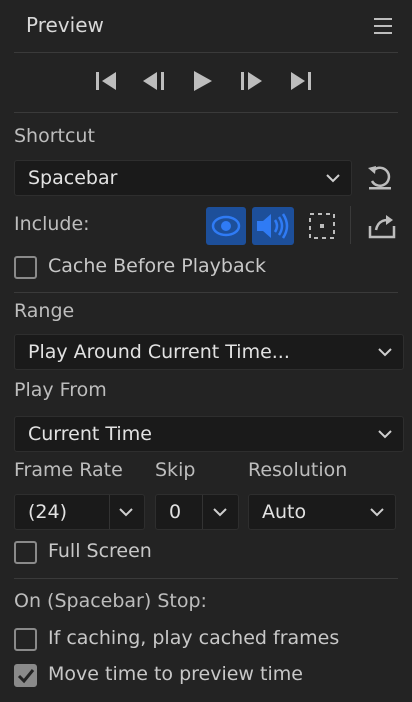 The height and width of the screenshot is (702, 412). I want to click on go-to-last-frame-icon, so click(300, 81).